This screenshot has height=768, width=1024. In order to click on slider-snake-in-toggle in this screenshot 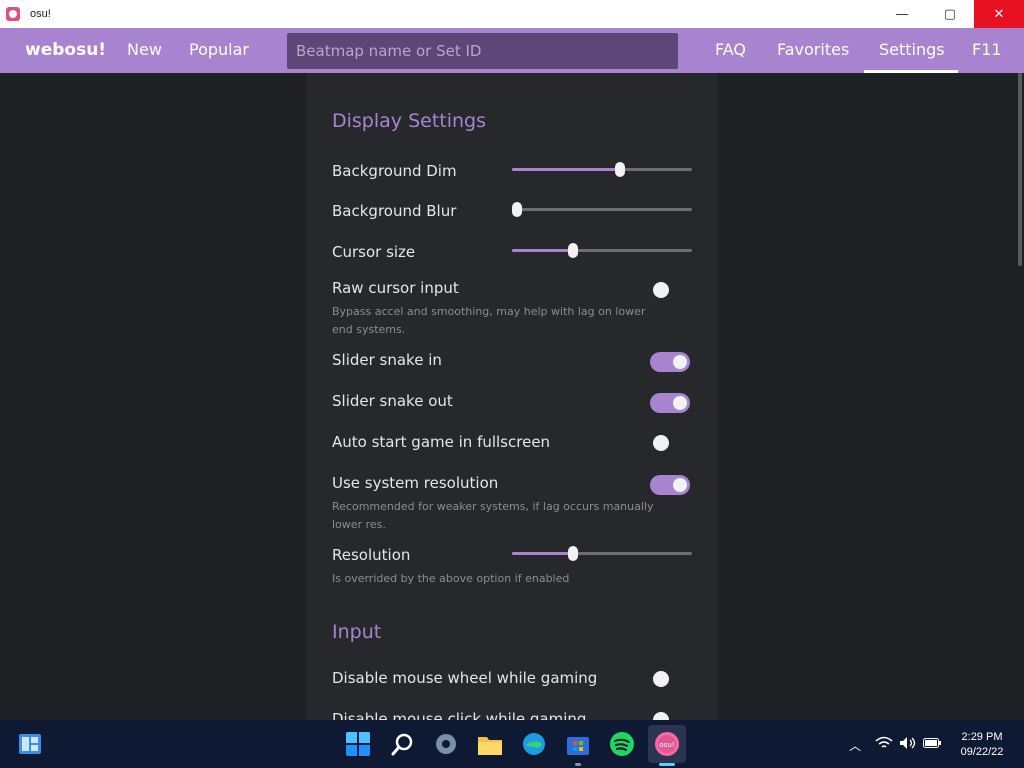, I will do `click(670, 362)`.